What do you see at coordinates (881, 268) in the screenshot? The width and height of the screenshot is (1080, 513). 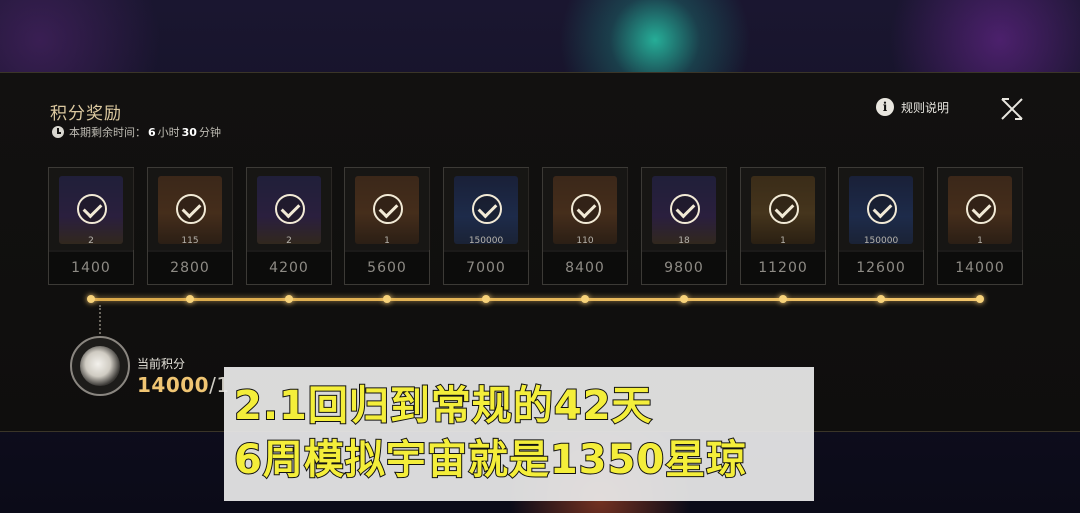 I see `reward-points-required: 12600` at bounding box center [881, 268].